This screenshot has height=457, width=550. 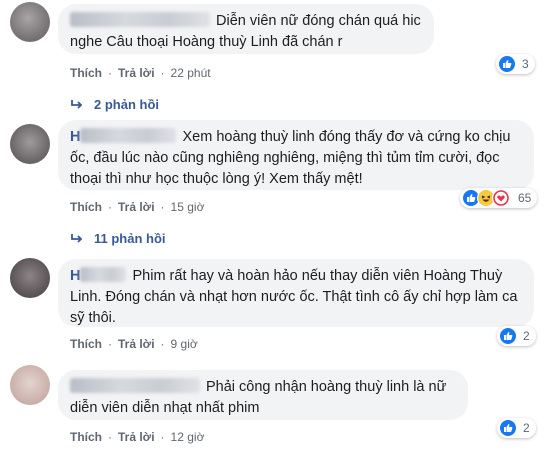 I want to click on replies-count: 2 phản hồi, so click(x=126, y=104).